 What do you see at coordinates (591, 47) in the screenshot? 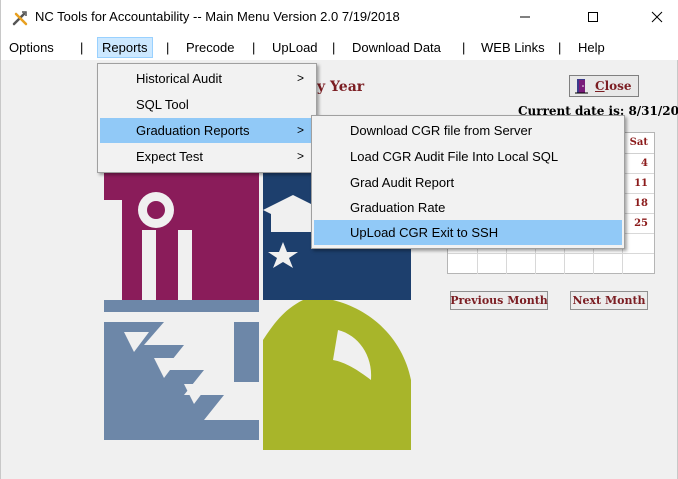
I see `menu-help: Help` at bounding box center [591, 47].